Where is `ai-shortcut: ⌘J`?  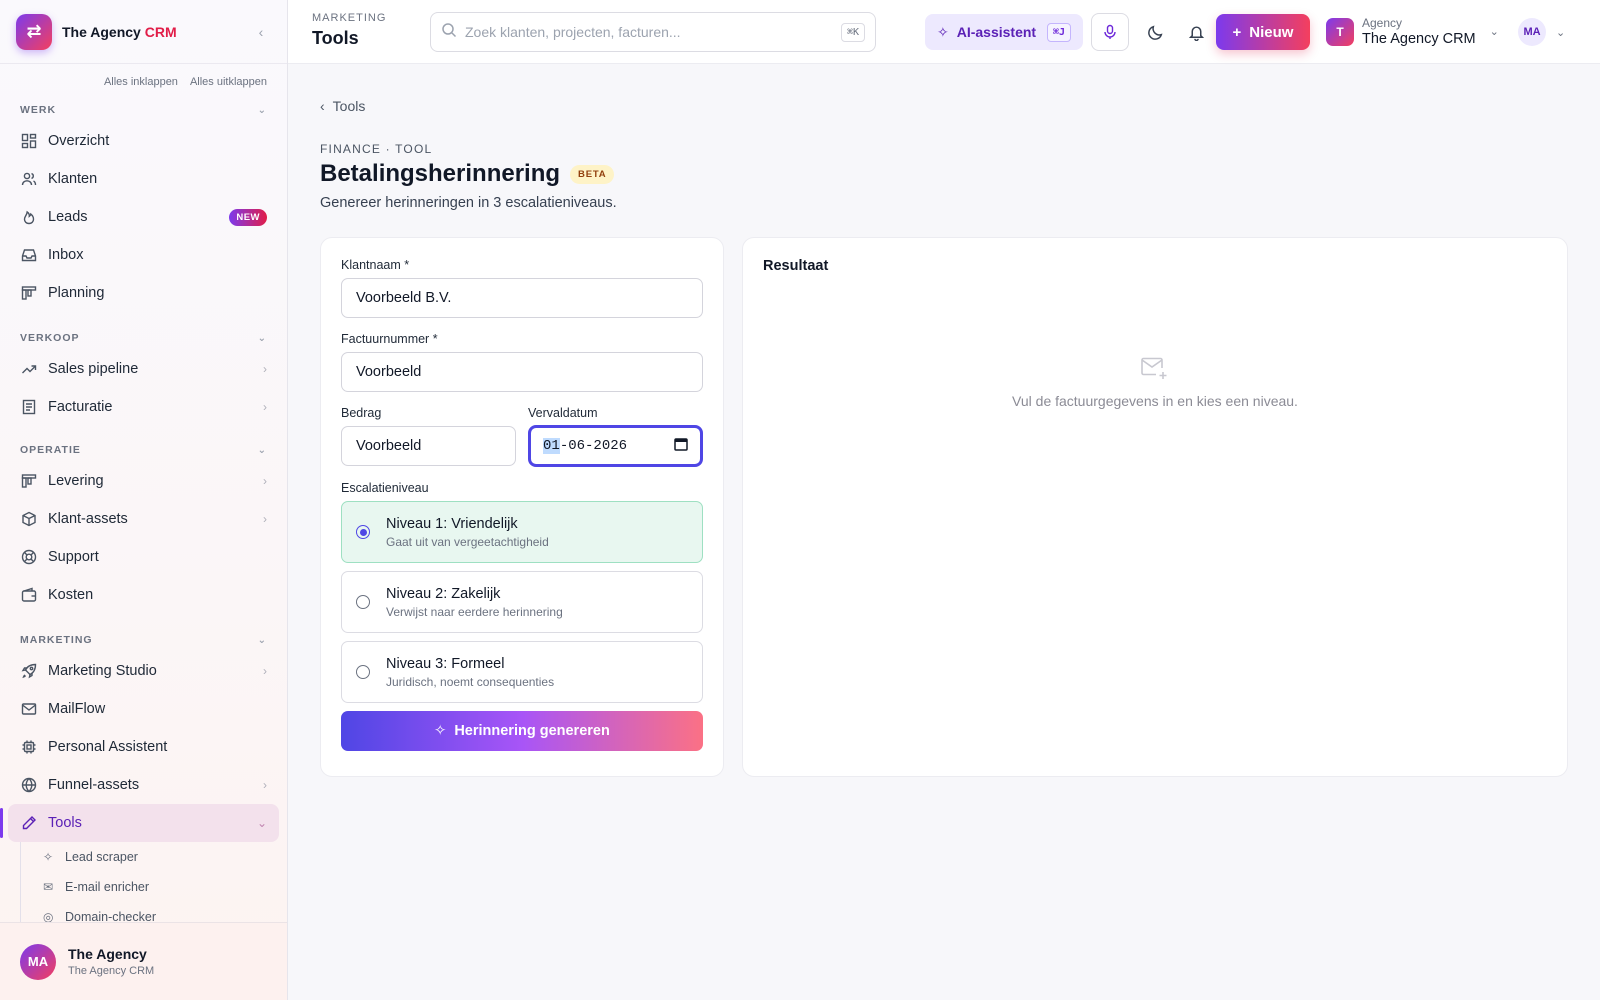
ai-shortcut: ⌘J is located at coordinates (1058, 32).